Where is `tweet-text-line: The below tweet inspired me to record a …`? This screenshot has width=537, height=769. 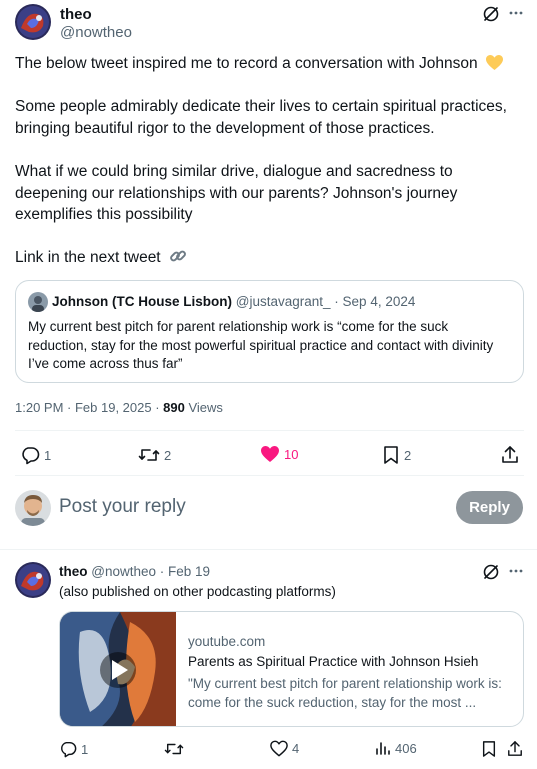 tweet-text-line: The below tweet inspired me to record a … is located at coordinates (270, 64).